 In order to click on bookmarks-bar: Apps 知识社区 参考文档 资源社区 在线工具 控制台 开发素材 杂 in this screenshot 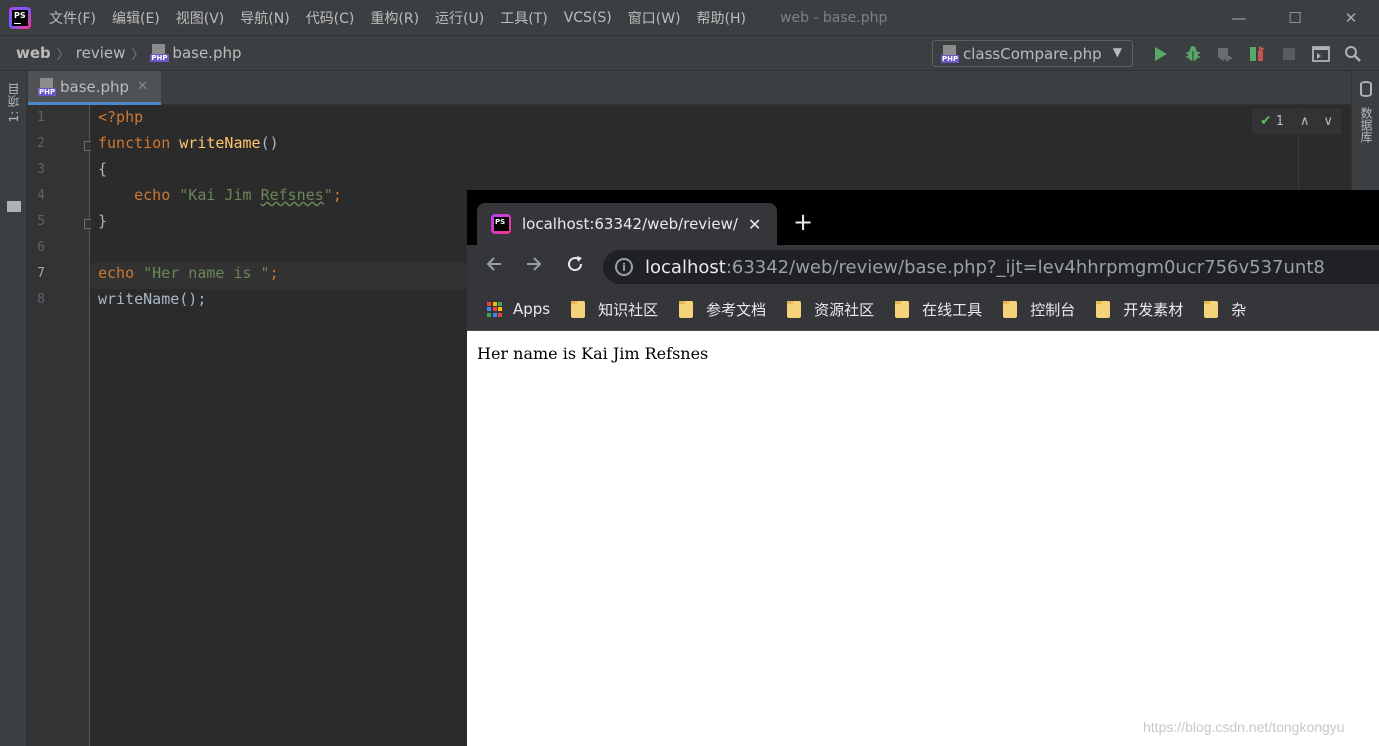, I will do `click(923, 309)`.